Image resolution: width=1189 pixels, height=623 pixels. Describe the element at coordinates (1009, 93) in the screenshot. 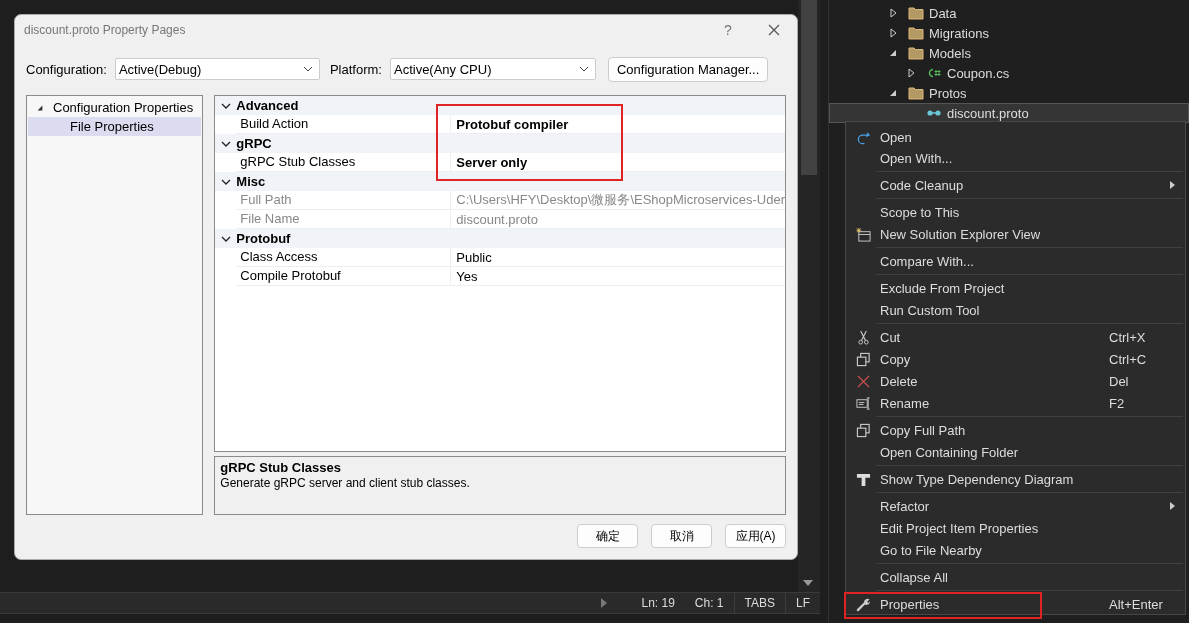

I see `tree-row: Protos` at that location.